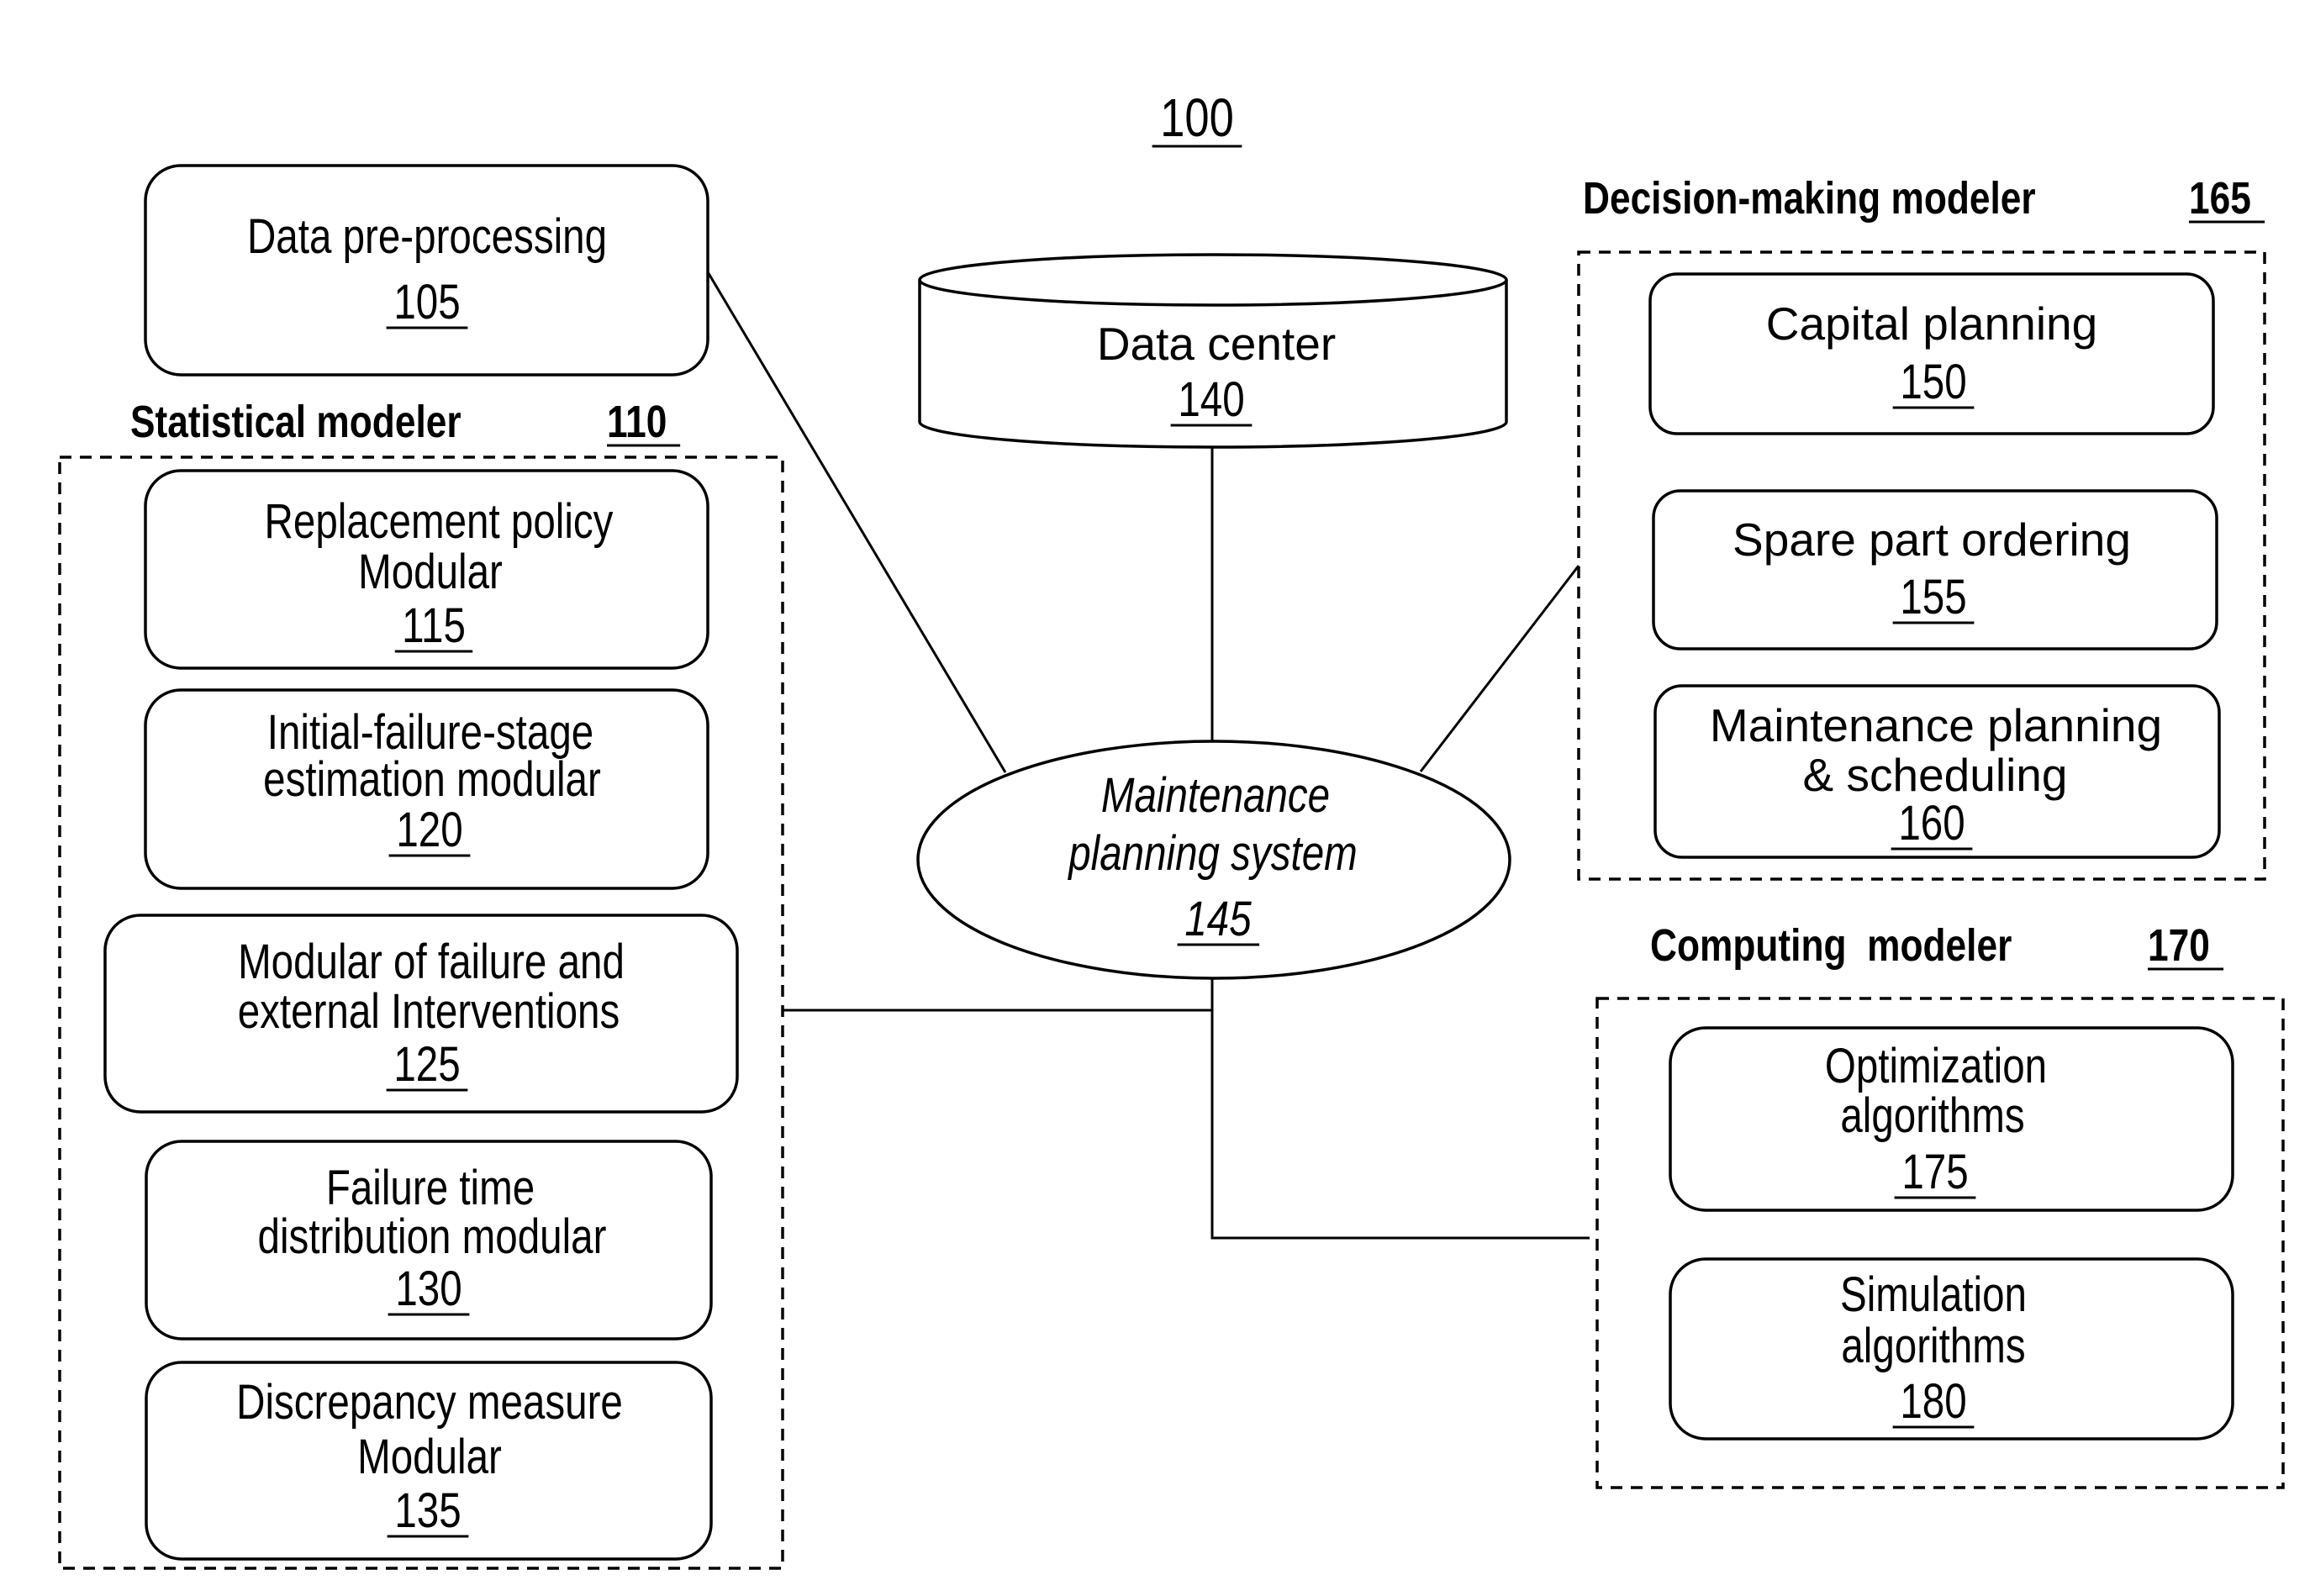 This screenshot has width=2310, height=1596. Describe the element at coordinates (1933, 1296) in the screenshot. I see `module-label-line: Simulation` at that location.